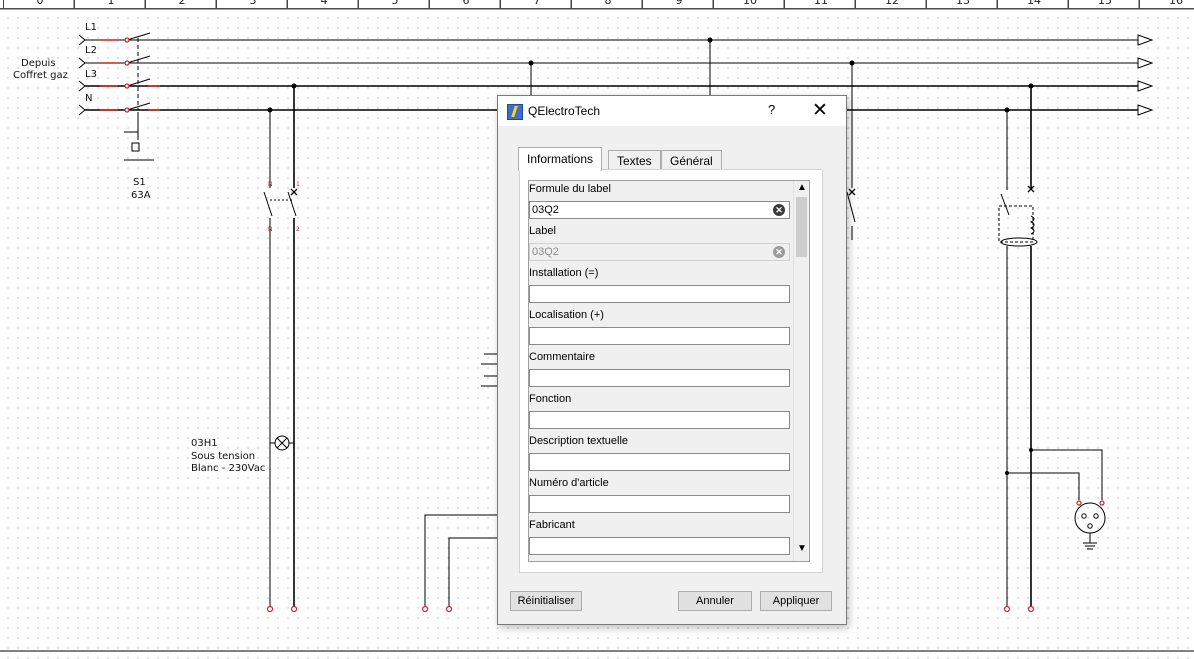  What do you see at coordinates (569, 483) in the screenshot?
I see `field-label: Numéro d'article` at bounding box center [569, 483].